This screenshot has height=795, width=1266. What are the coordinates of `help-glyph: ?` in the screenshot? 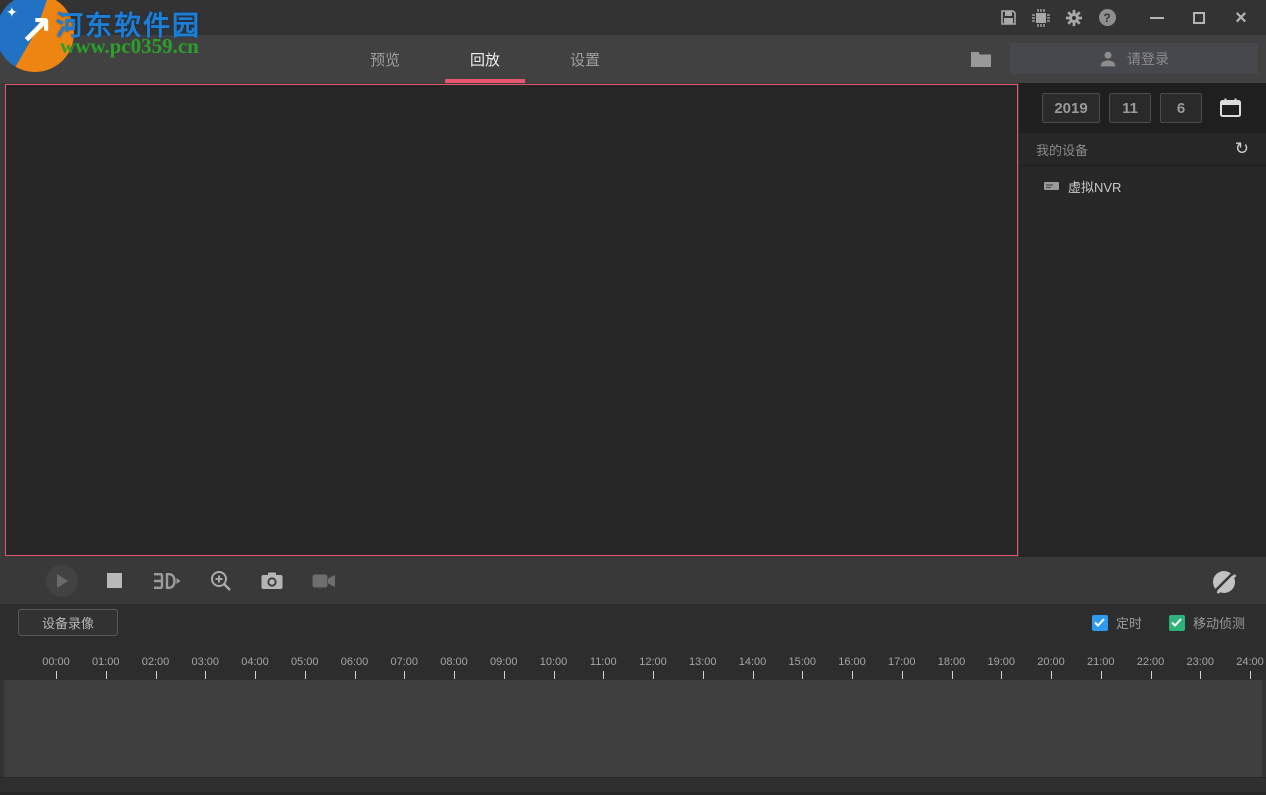 It's located at (1107, 17).